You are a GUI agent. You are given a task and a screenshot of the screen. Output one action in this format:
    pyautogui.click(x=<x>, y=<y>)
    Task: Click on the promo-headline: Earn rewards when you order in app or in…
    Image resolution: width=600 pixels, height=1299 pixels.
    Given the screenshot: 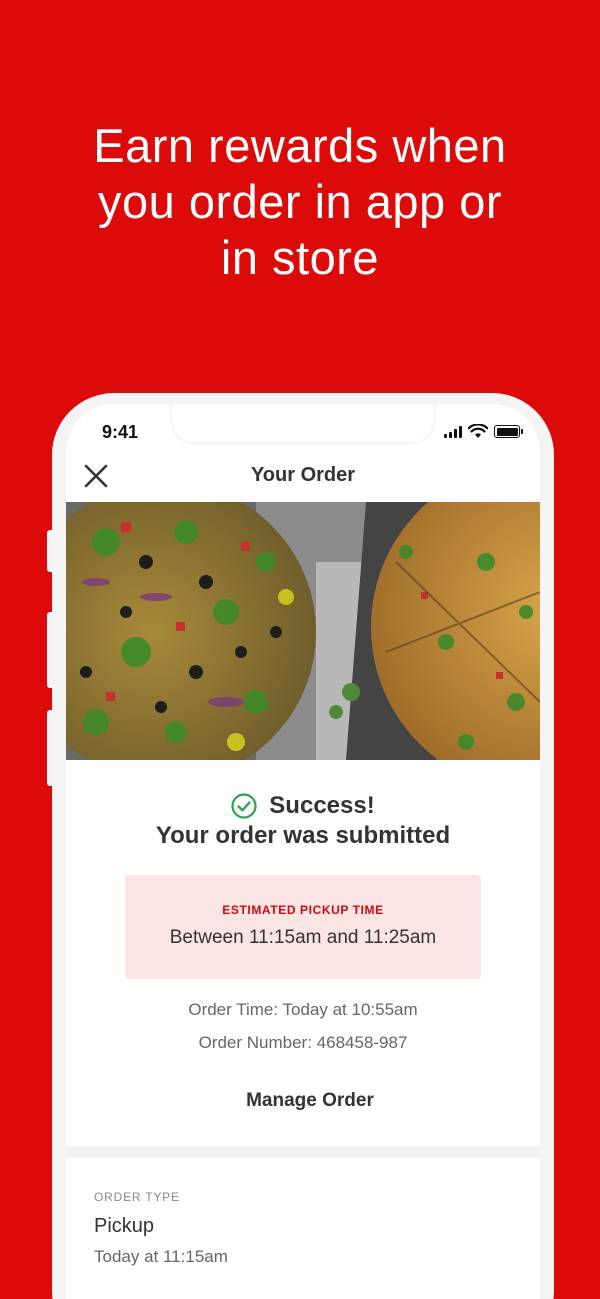 What is the action you would take?
    pyautogui.click(x=300, y=201)
    